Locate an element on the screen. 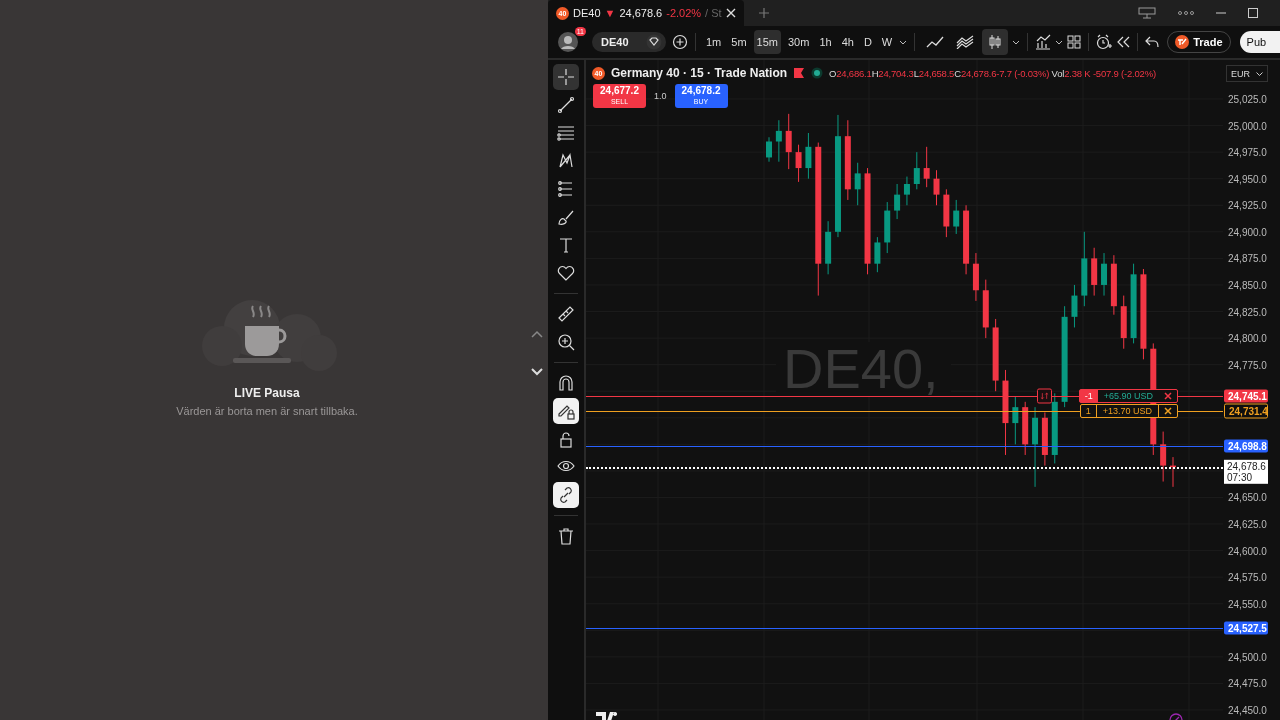 The height and width of the screenshot is (720, 1280). price-axis-label: 24,875.0 is located at coordinates (1247, 258).